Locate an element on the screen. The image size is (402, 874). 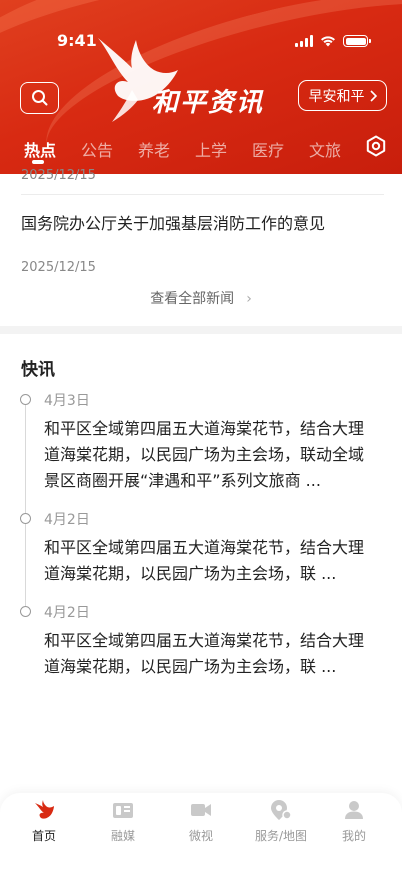
section-divider is located at coordinates (201, 330).